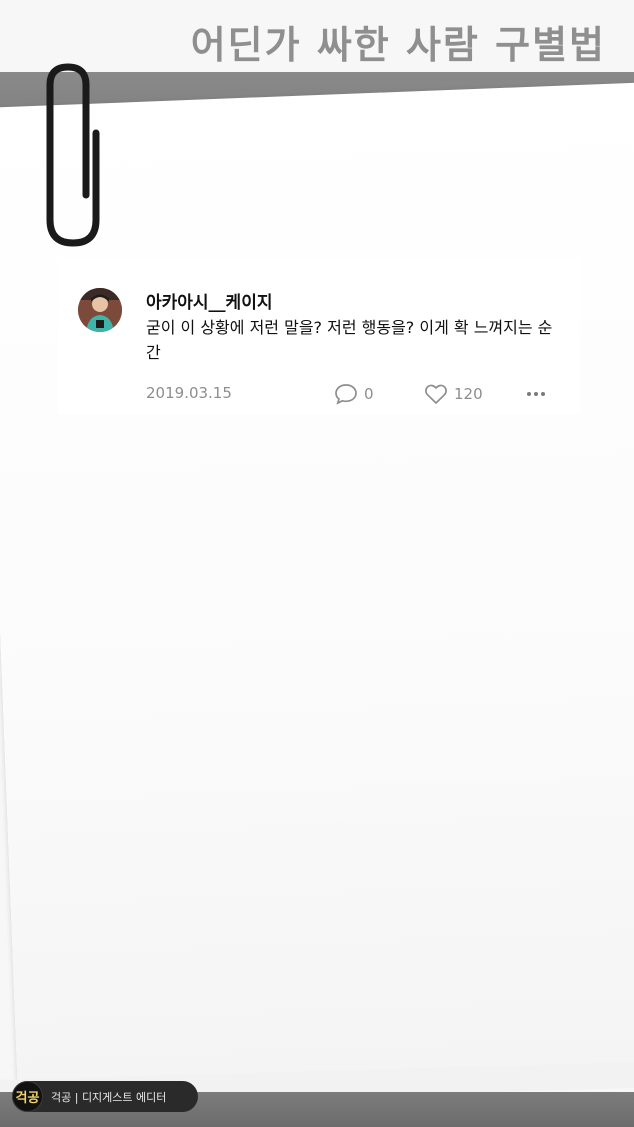  Describe the element at coordinates (109, 1097) in the screenshot. I see `watermark-text: 걱공 | 디지게스트 에디터` at that location.